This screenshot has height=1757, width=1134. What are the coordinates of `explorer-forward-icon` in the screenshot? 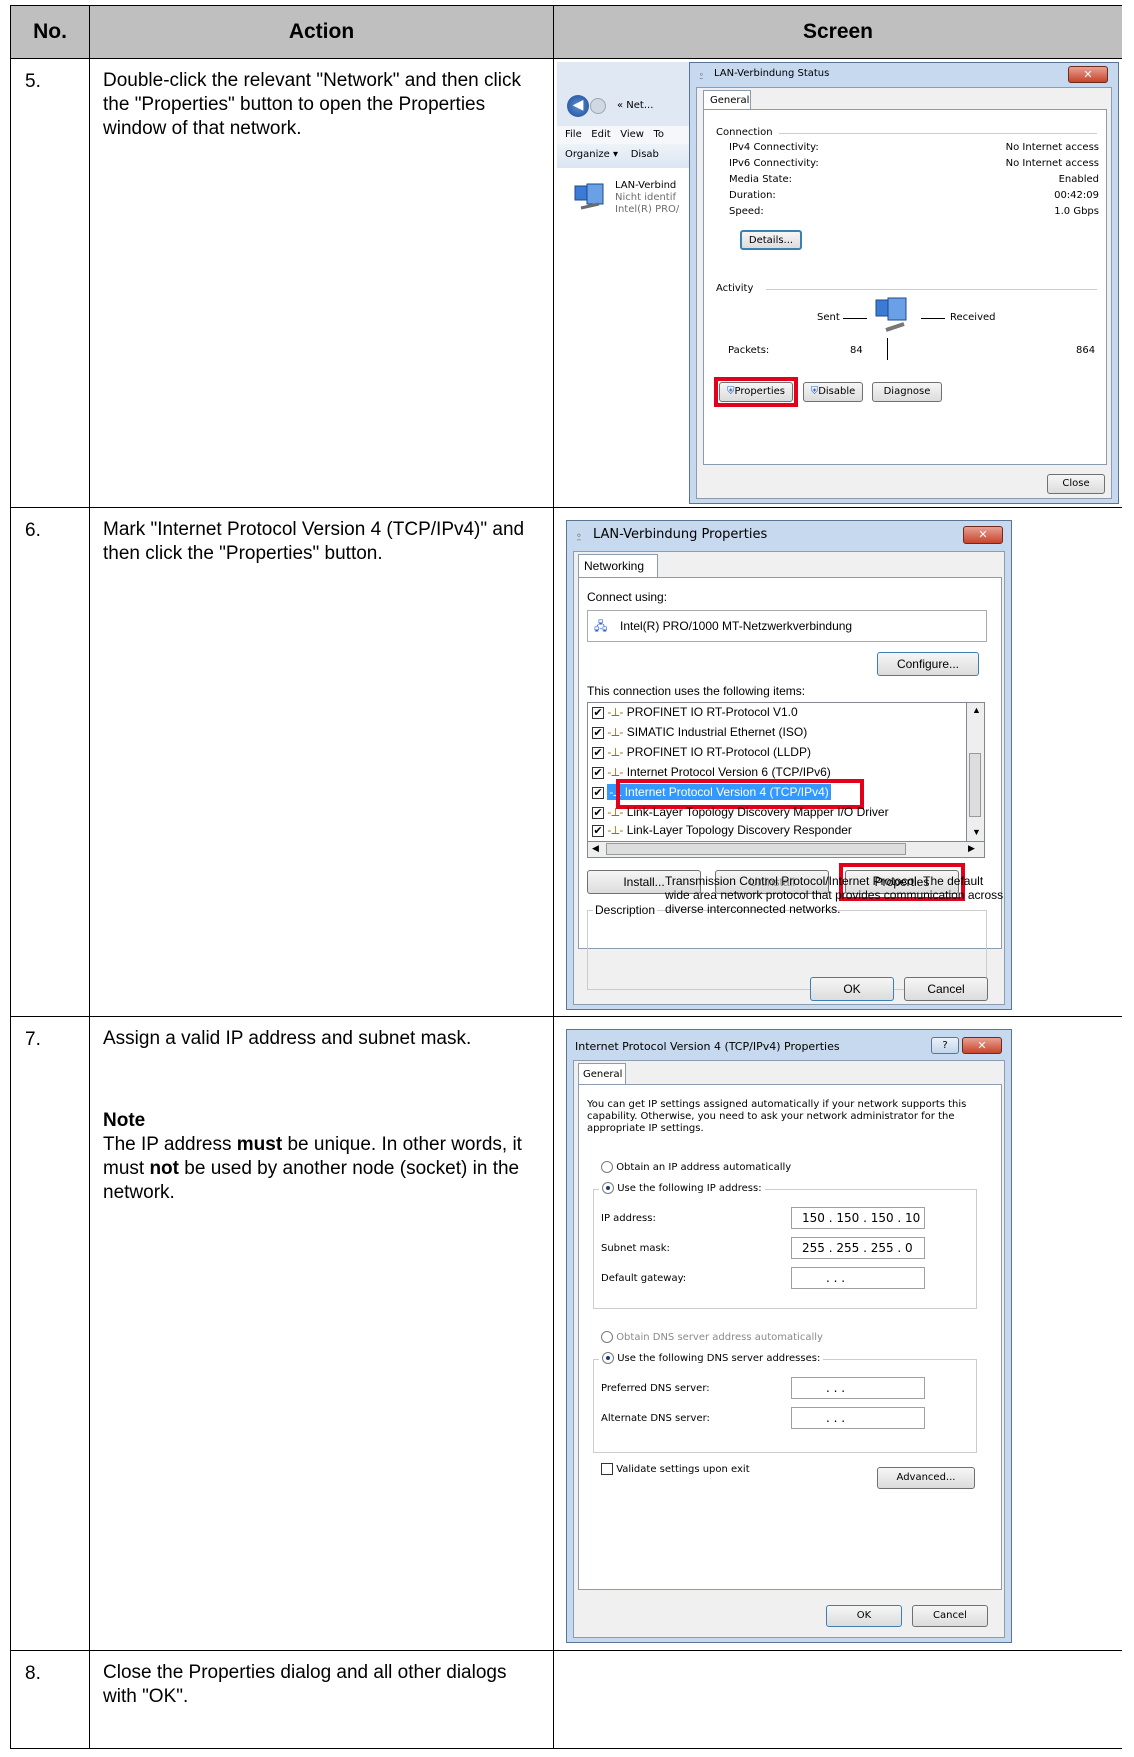 It's located at (598, 106).